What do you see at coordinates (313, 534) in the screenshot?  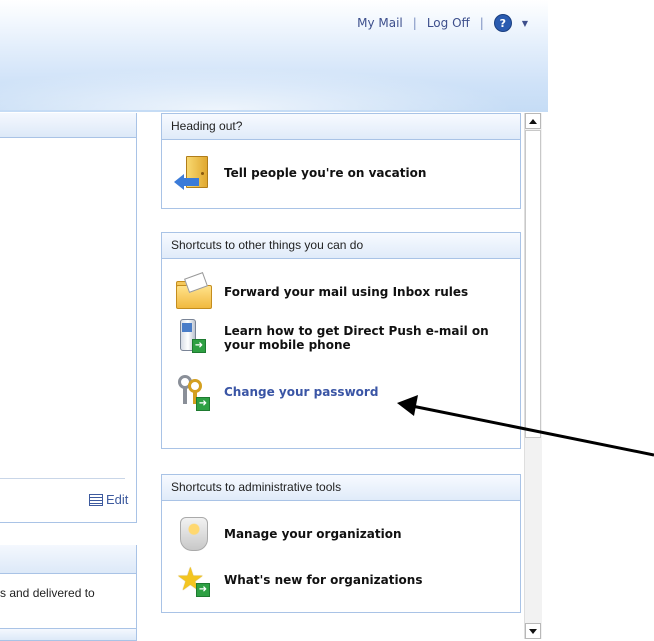 I see `manage-org-label: Manage your organization` at bounding box center [313, 534].